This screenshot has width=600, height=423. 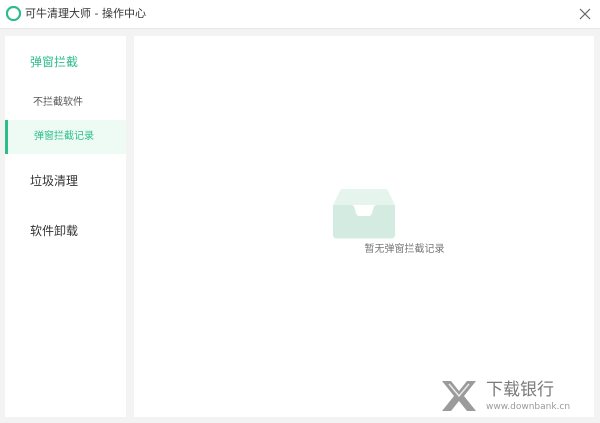 What do you see at coordinates (85, 13) in the screenshot?
I see `window-title: 可牛清理大师 - 操作中心` at bounding box center [85, 13].